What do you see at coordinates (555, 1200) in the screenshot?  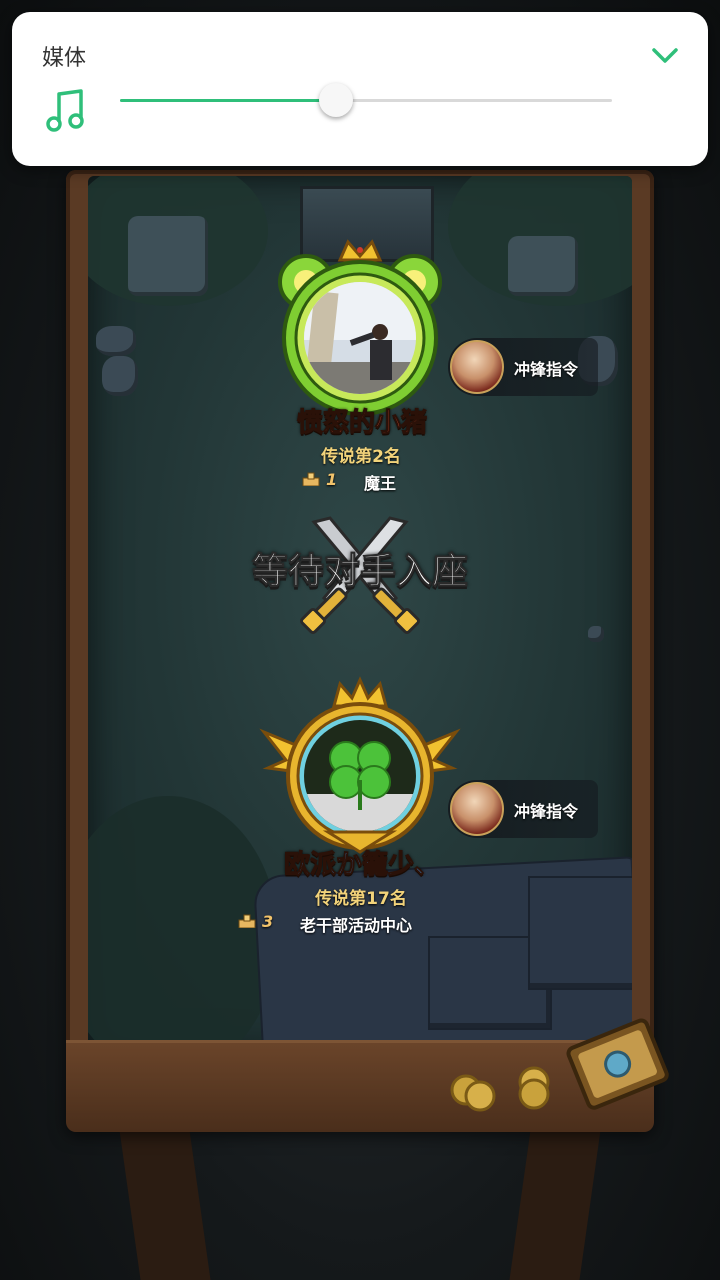 I see `table-leg-right` at bounding box center [555, 1200].